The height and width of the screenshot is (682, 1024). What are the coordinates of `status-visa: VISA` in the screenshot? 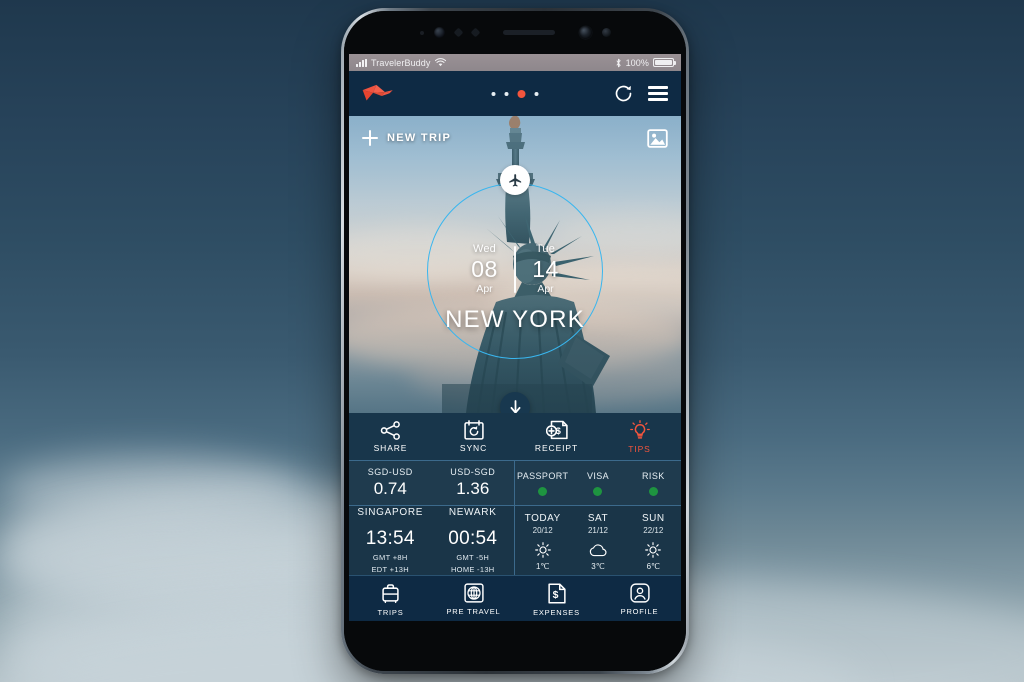 It's located at (597, 483).